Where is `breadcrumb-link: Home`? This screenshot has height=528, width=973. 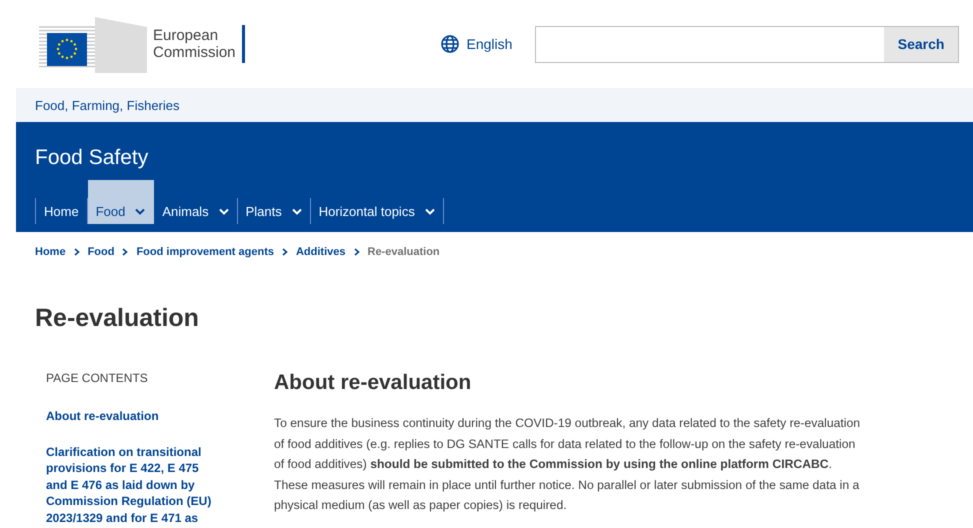 breadcrumb-link: Home is located at coordinates (50, 252).